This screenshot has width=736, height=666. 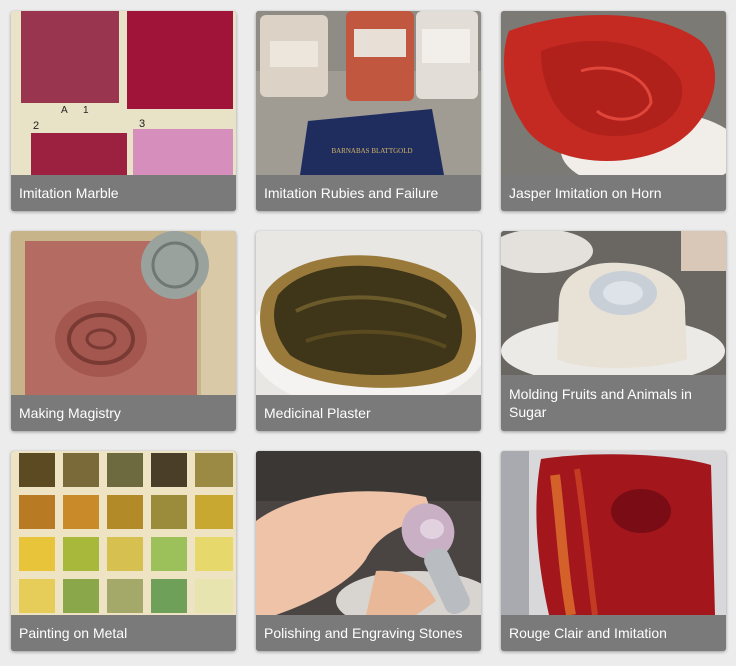 I want to click on svg-text: 2, so click(x=36, y=126).